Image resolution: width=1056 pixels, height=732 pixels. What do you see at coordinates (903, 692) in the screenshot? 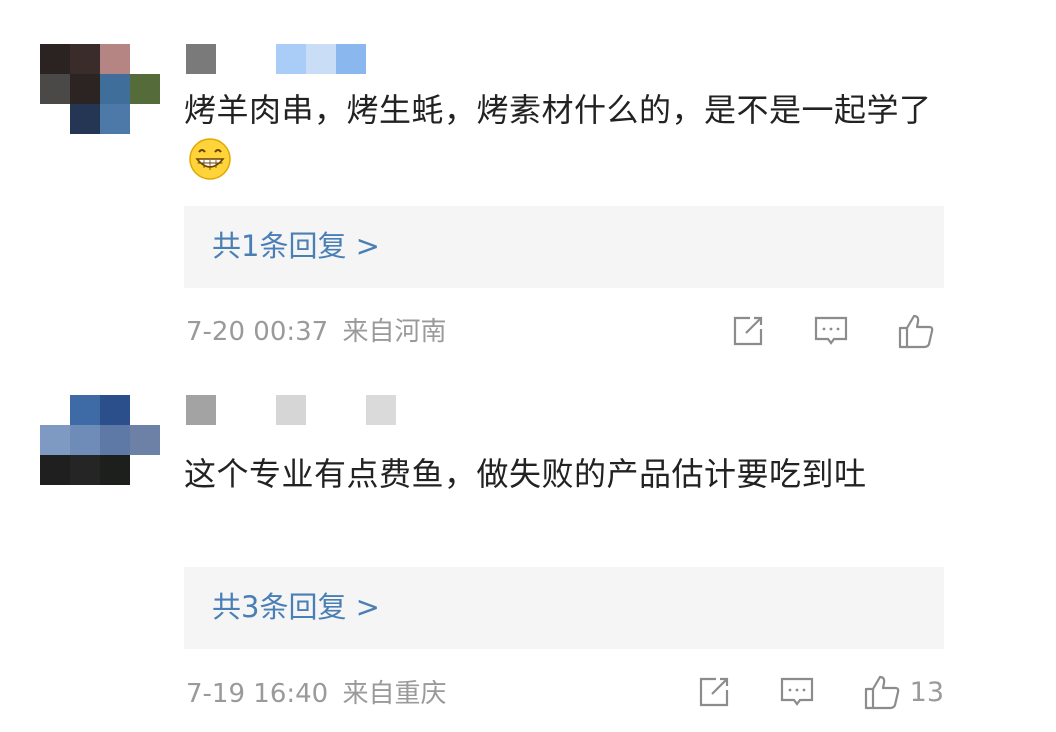
I see `like-button: 13` at bounding box center [903, 692].